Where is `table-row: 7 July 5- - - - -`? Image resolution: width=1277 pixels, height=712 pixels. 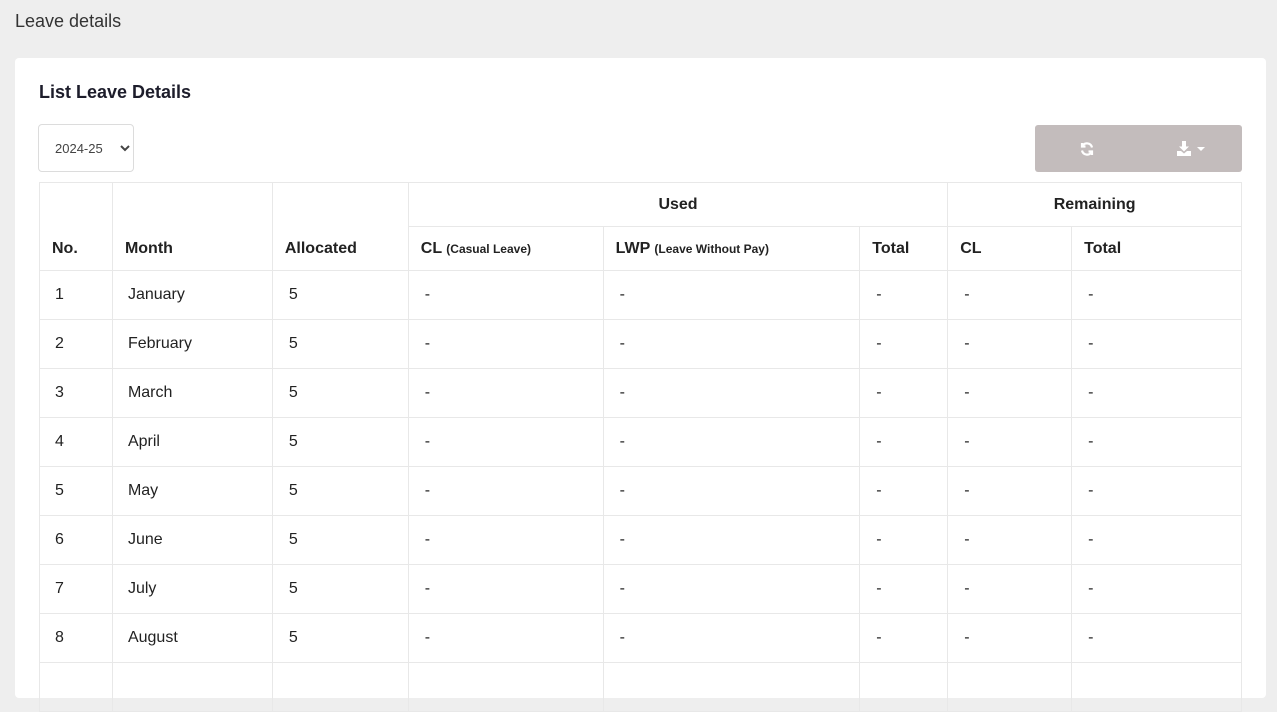
table-row: 7 July 5- - - - - is located at coordinates (640, 589).